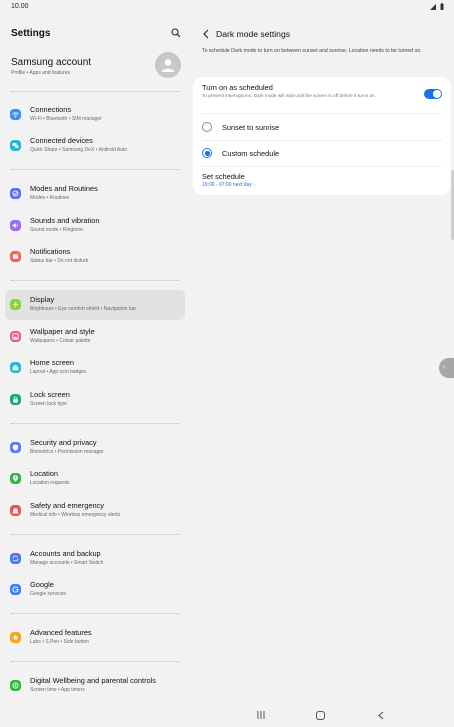 The image size is (454, 727). What do you see at coordinates (15, 685) in the screenshot?
I see `wellbeing-icon` at bounding box center [15, 685].